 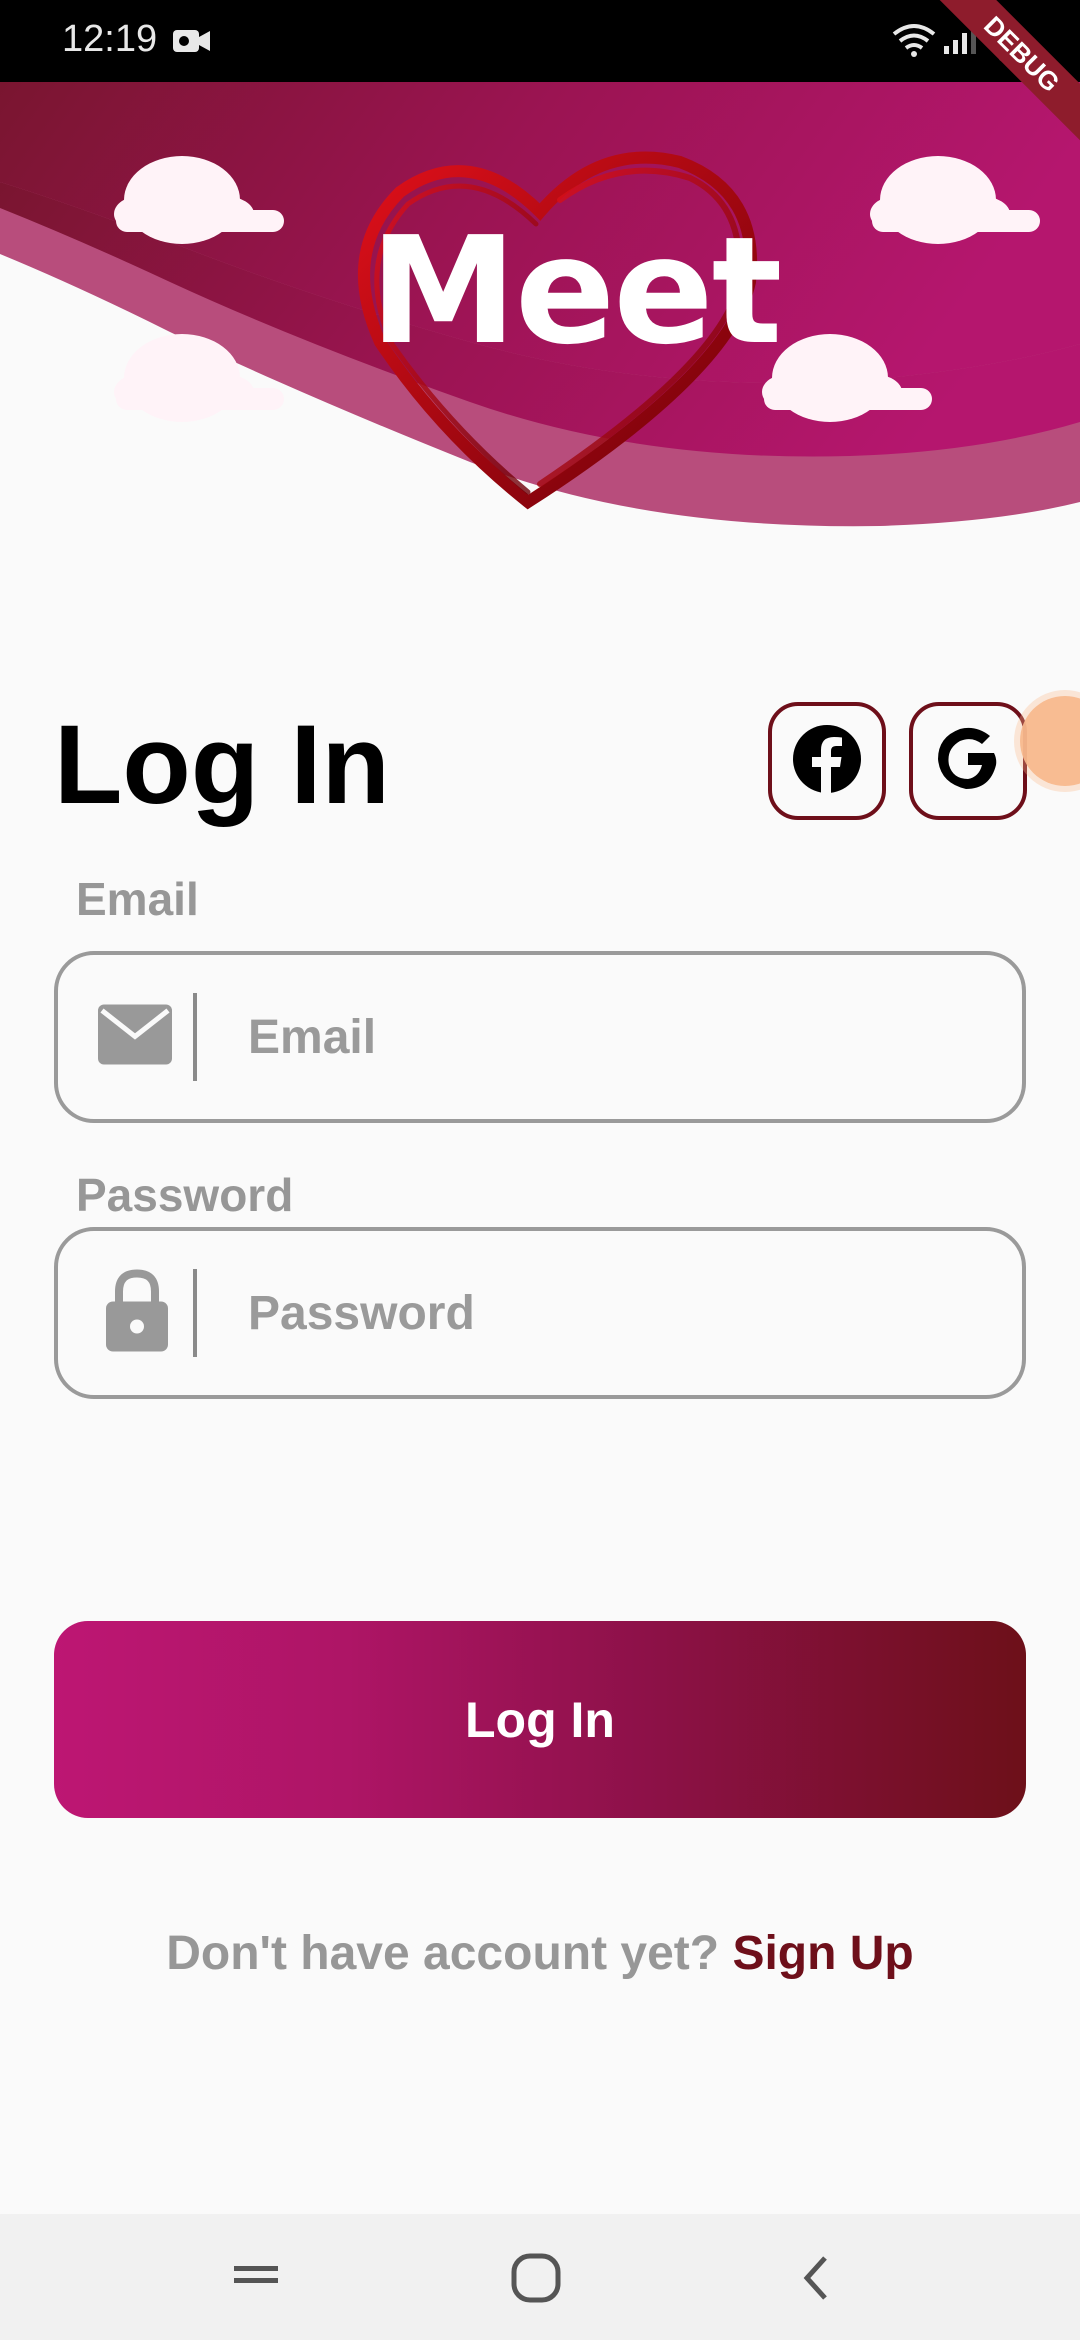 I want to click on signup-link: Sign Up, so click(x=822, y=1953).